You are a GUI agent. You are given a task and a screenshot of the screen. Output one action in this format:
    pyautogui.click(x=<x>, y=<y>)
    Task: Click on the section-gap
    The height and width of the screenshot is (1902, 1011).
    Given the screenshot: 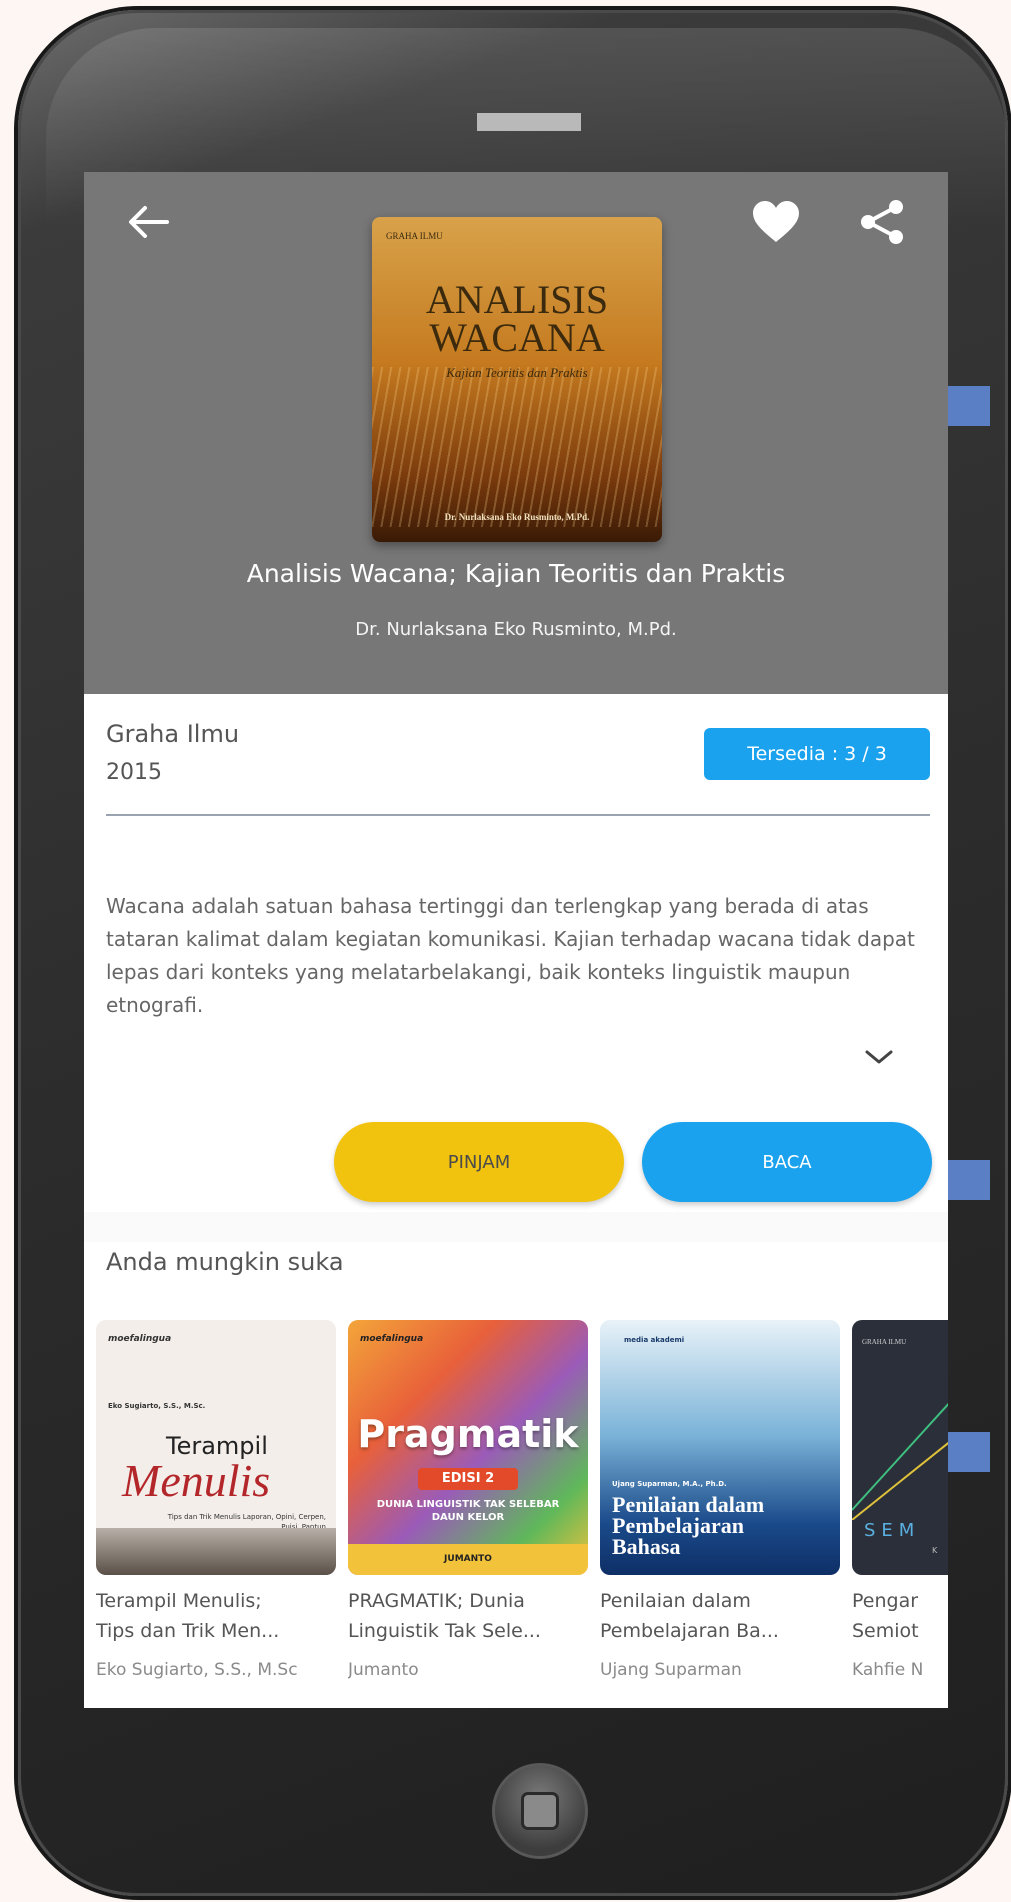 What is the action you would take?
    pyautogui.click(x=516, y=1227)
    